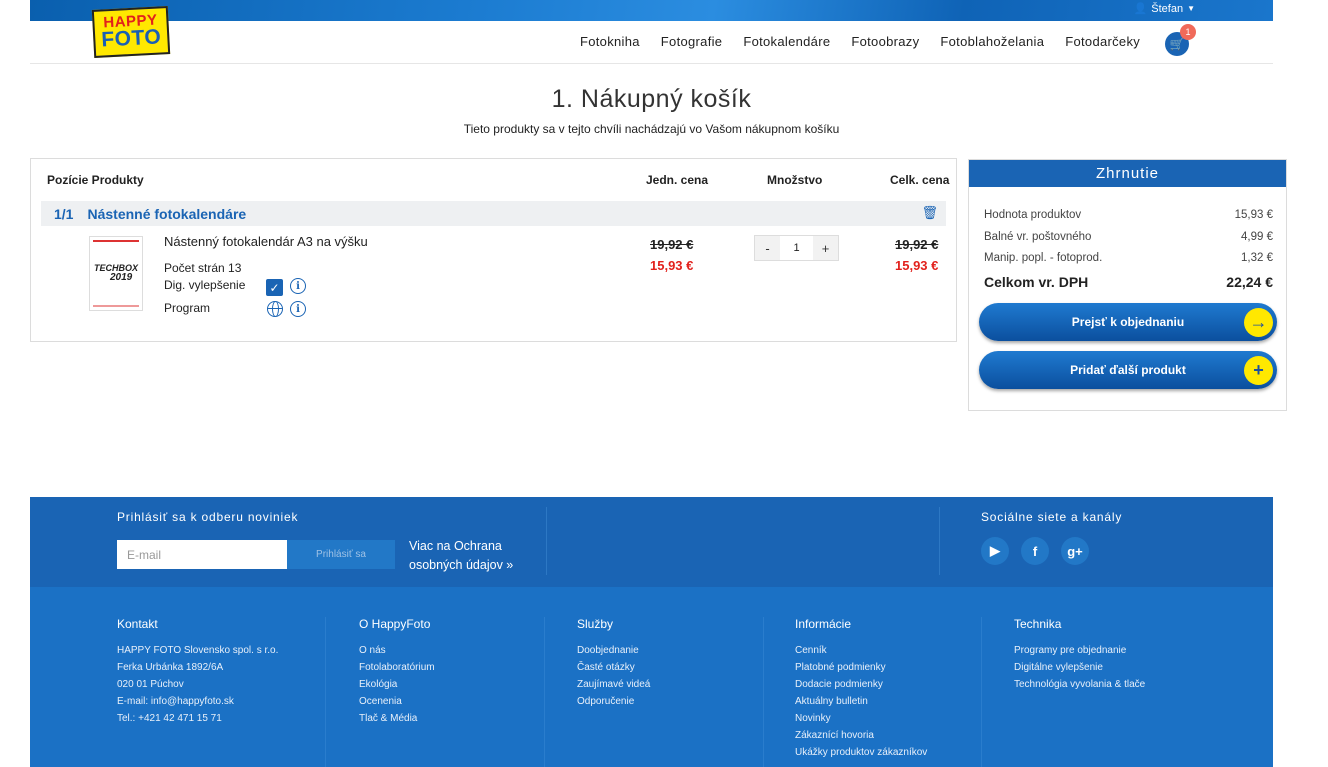 Image resolution: width=1328 pixels, height=767 pixels. Describe the element at coordinates (861, 650) in the screenshot. I see `footer-link: Cenník` at that location.